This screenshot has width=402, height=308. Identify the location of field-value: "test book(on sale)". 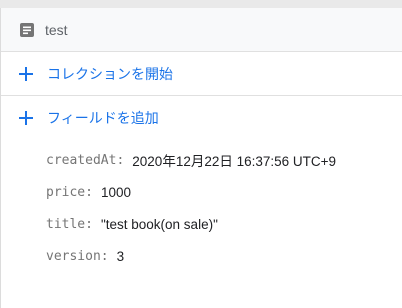
(159, 224).